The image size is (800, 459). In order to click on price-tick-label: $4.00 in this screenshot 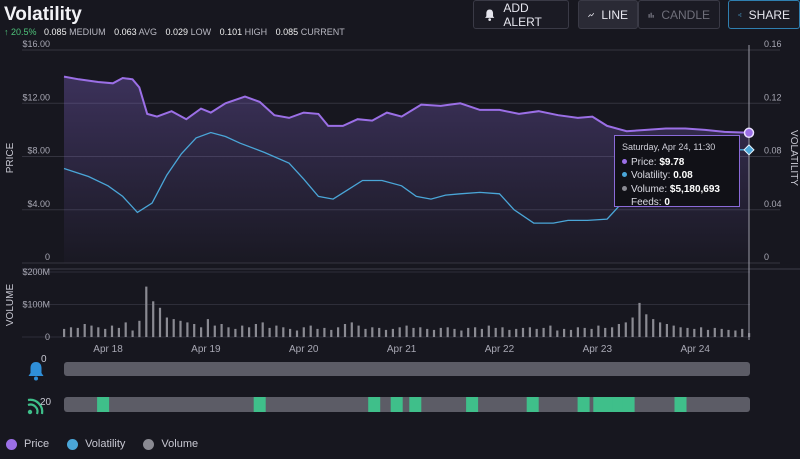, I will do `click(38, 204)`.